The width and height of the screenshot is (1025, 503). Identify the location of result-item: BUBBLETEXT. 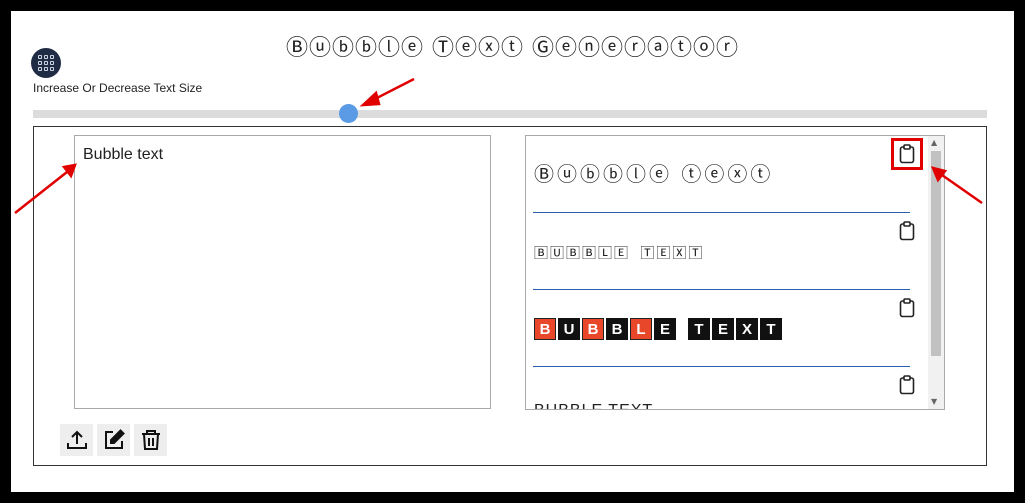
(726, 328).